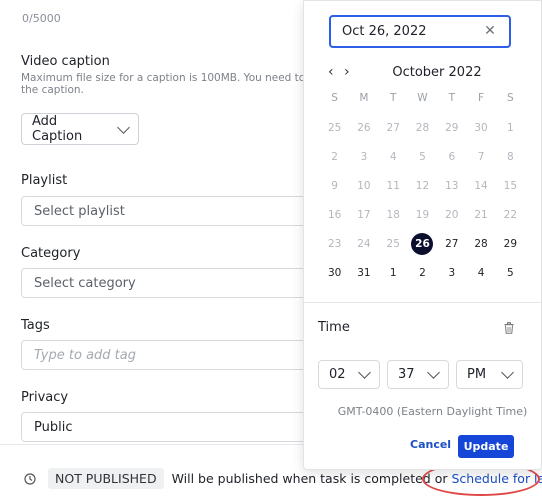 Image resolution: width=542 pixels, height=499 pixels. I want to click on time-divider, so click(422, 302).